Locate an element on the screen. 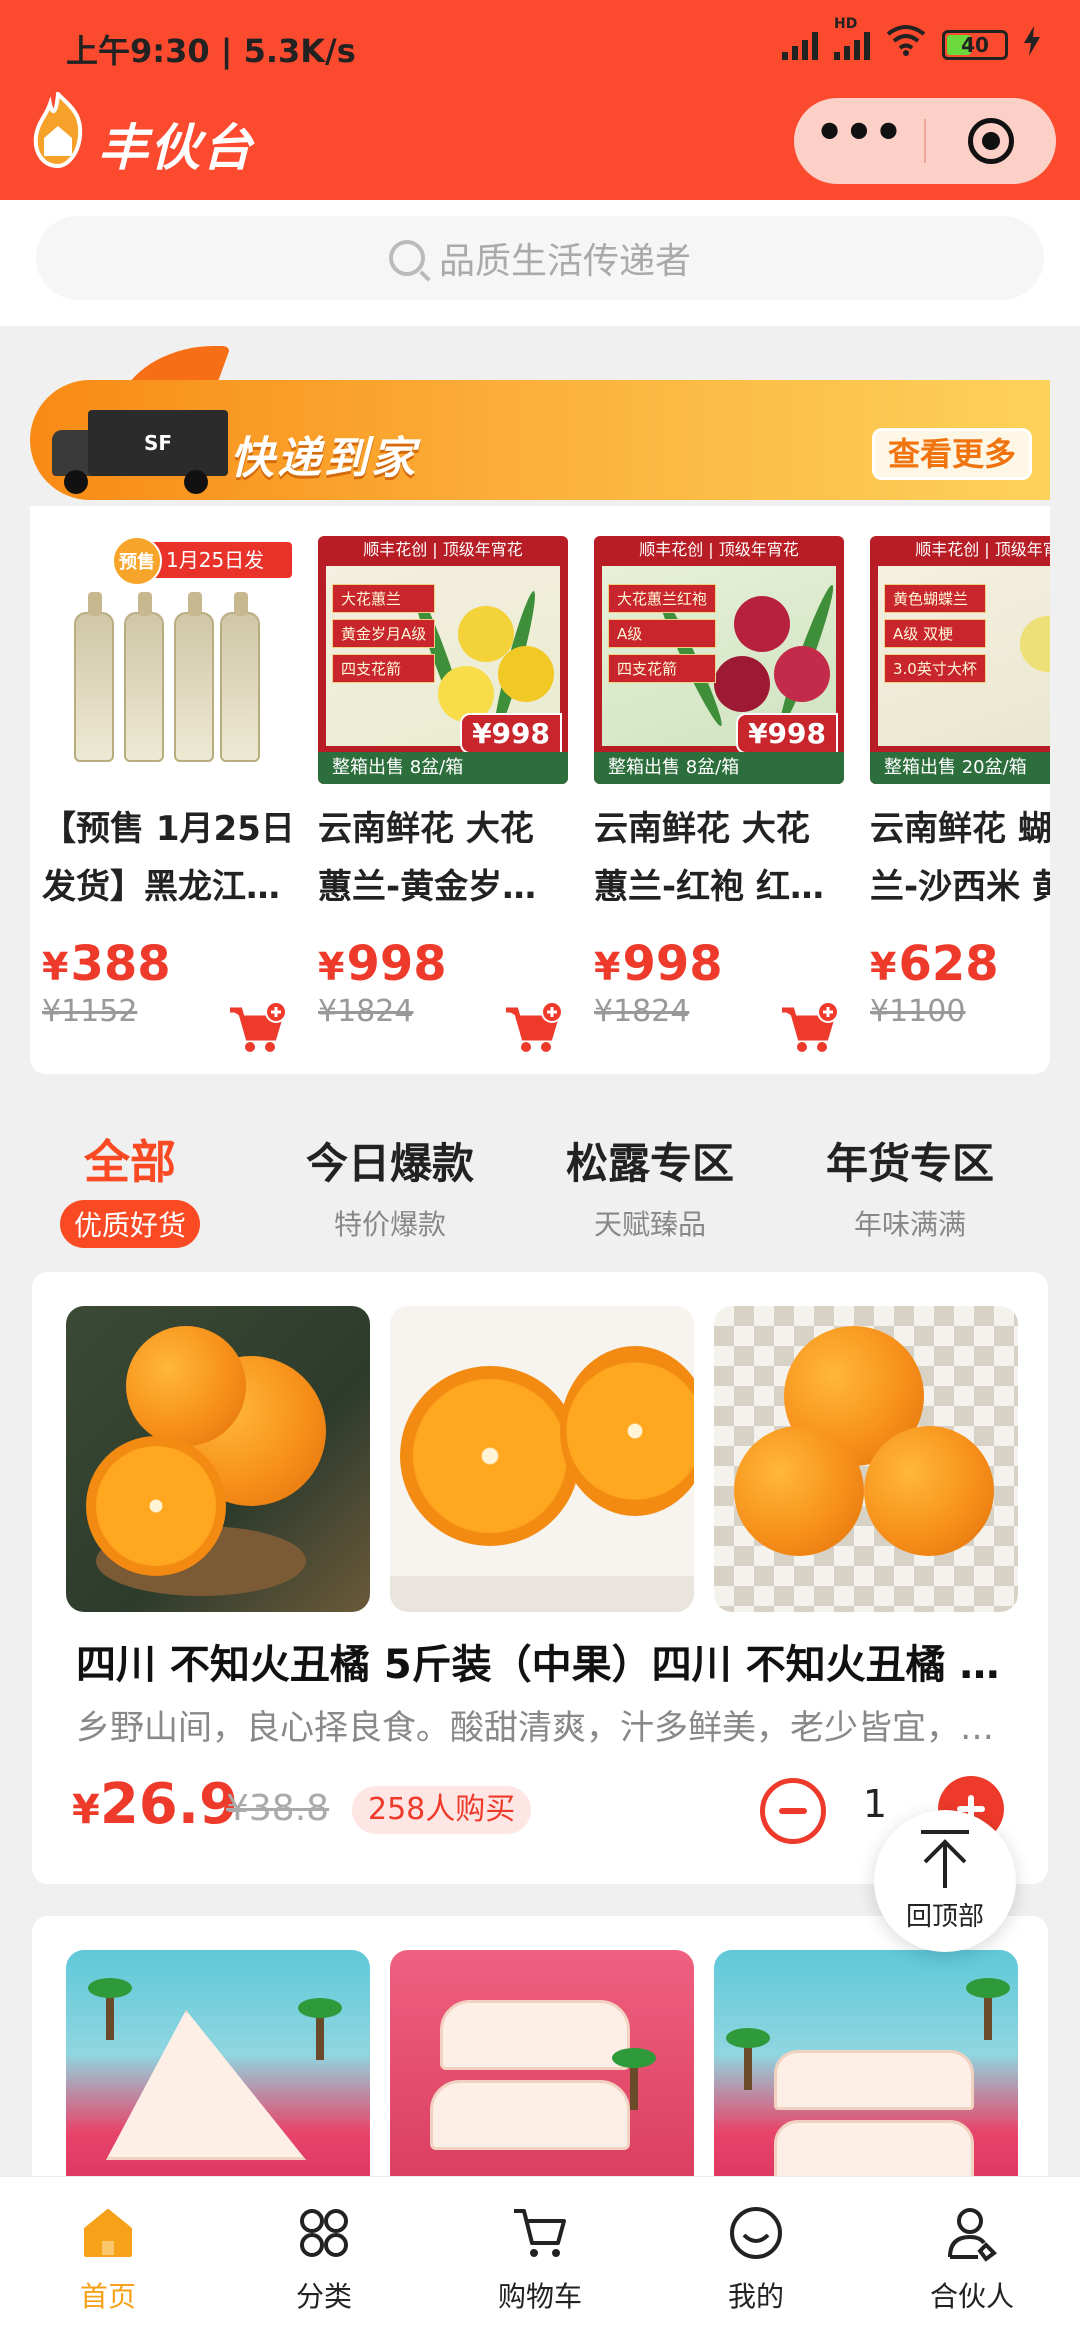 This screenshot has height=2340, width=1080. target-icon is located at coordinates (991, 141).